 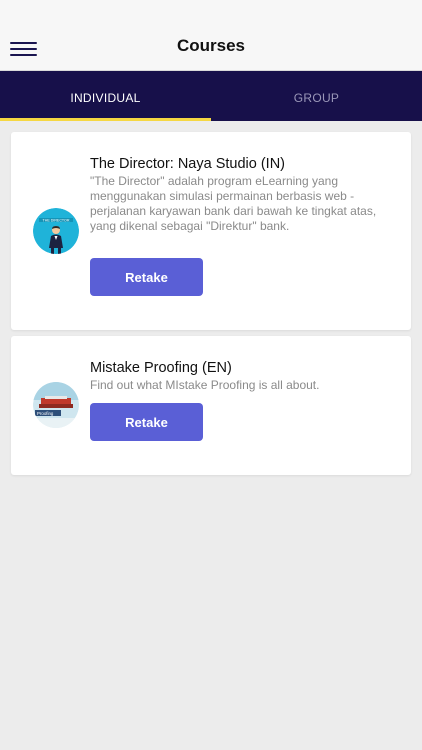 I want to click on course-thumbnail-director: THE DIRECTOR, so click(x=56, y=231).